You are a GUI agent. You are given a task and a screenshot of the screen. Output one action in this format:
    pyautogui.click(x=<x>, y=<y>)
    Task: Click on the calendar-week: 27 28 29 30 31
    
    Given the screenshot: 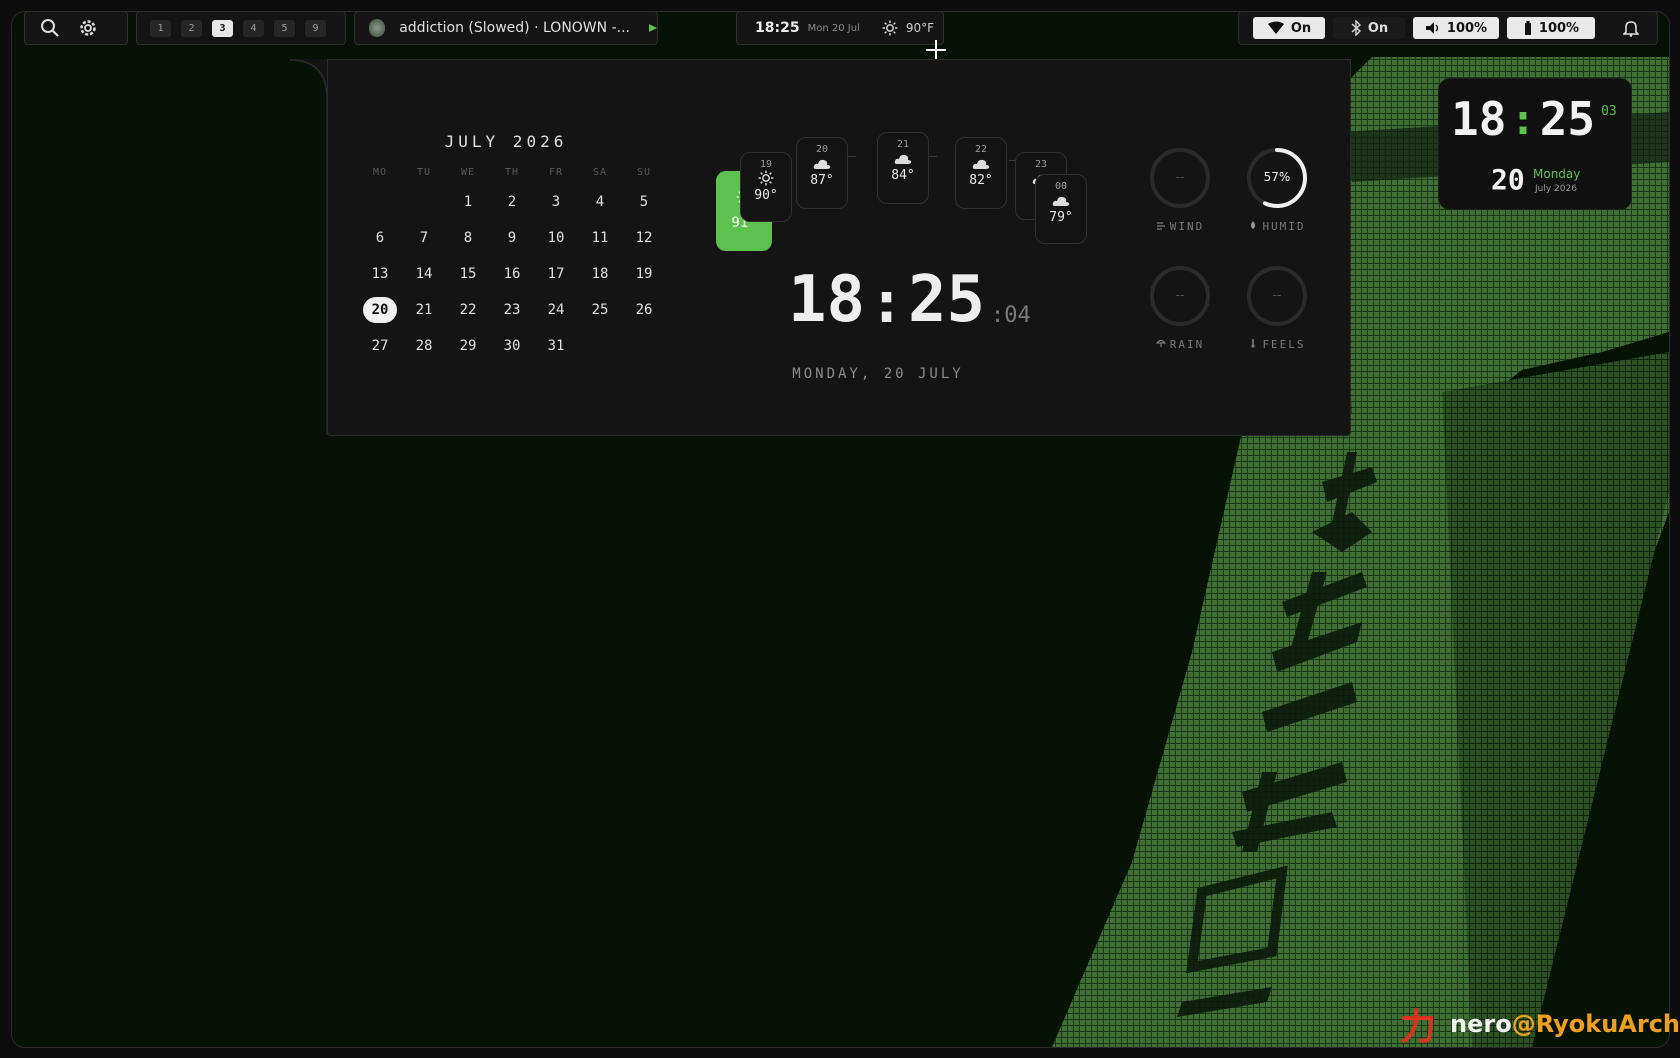 What is the action you would take?
    pyautogui.click(x=534, y=346)
    